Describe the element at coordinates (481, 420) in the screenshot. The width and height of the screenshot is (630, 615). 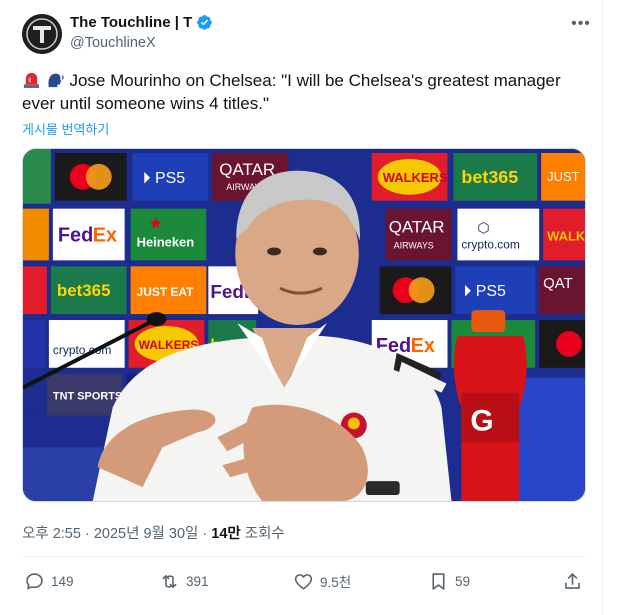
I see `svg-text: G` at that location.